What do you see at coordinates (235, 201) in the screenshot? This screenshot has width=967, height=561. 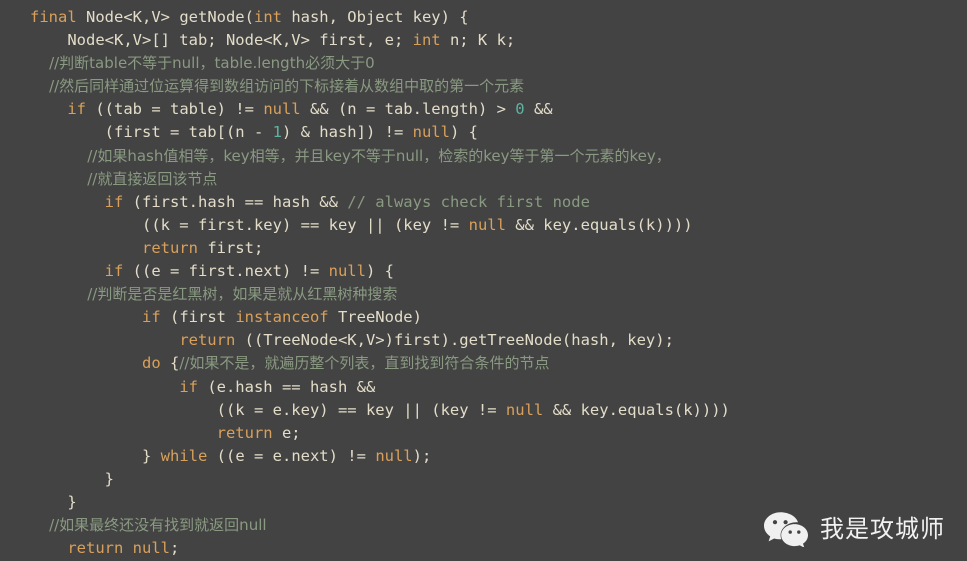 I see `code-token: (first.hash == hash &&` at bounding box center [235, 201].